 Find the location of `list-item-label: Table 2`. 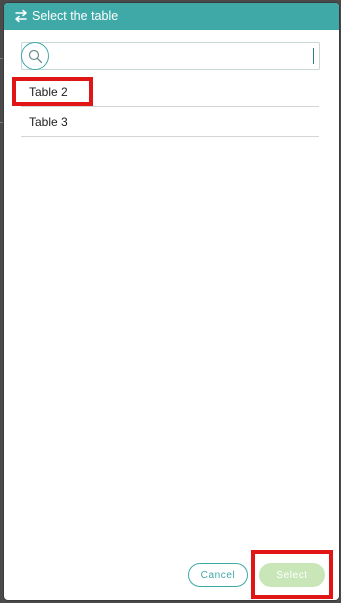

list-item-label: Table 2 is located at coordinates (48, 91).